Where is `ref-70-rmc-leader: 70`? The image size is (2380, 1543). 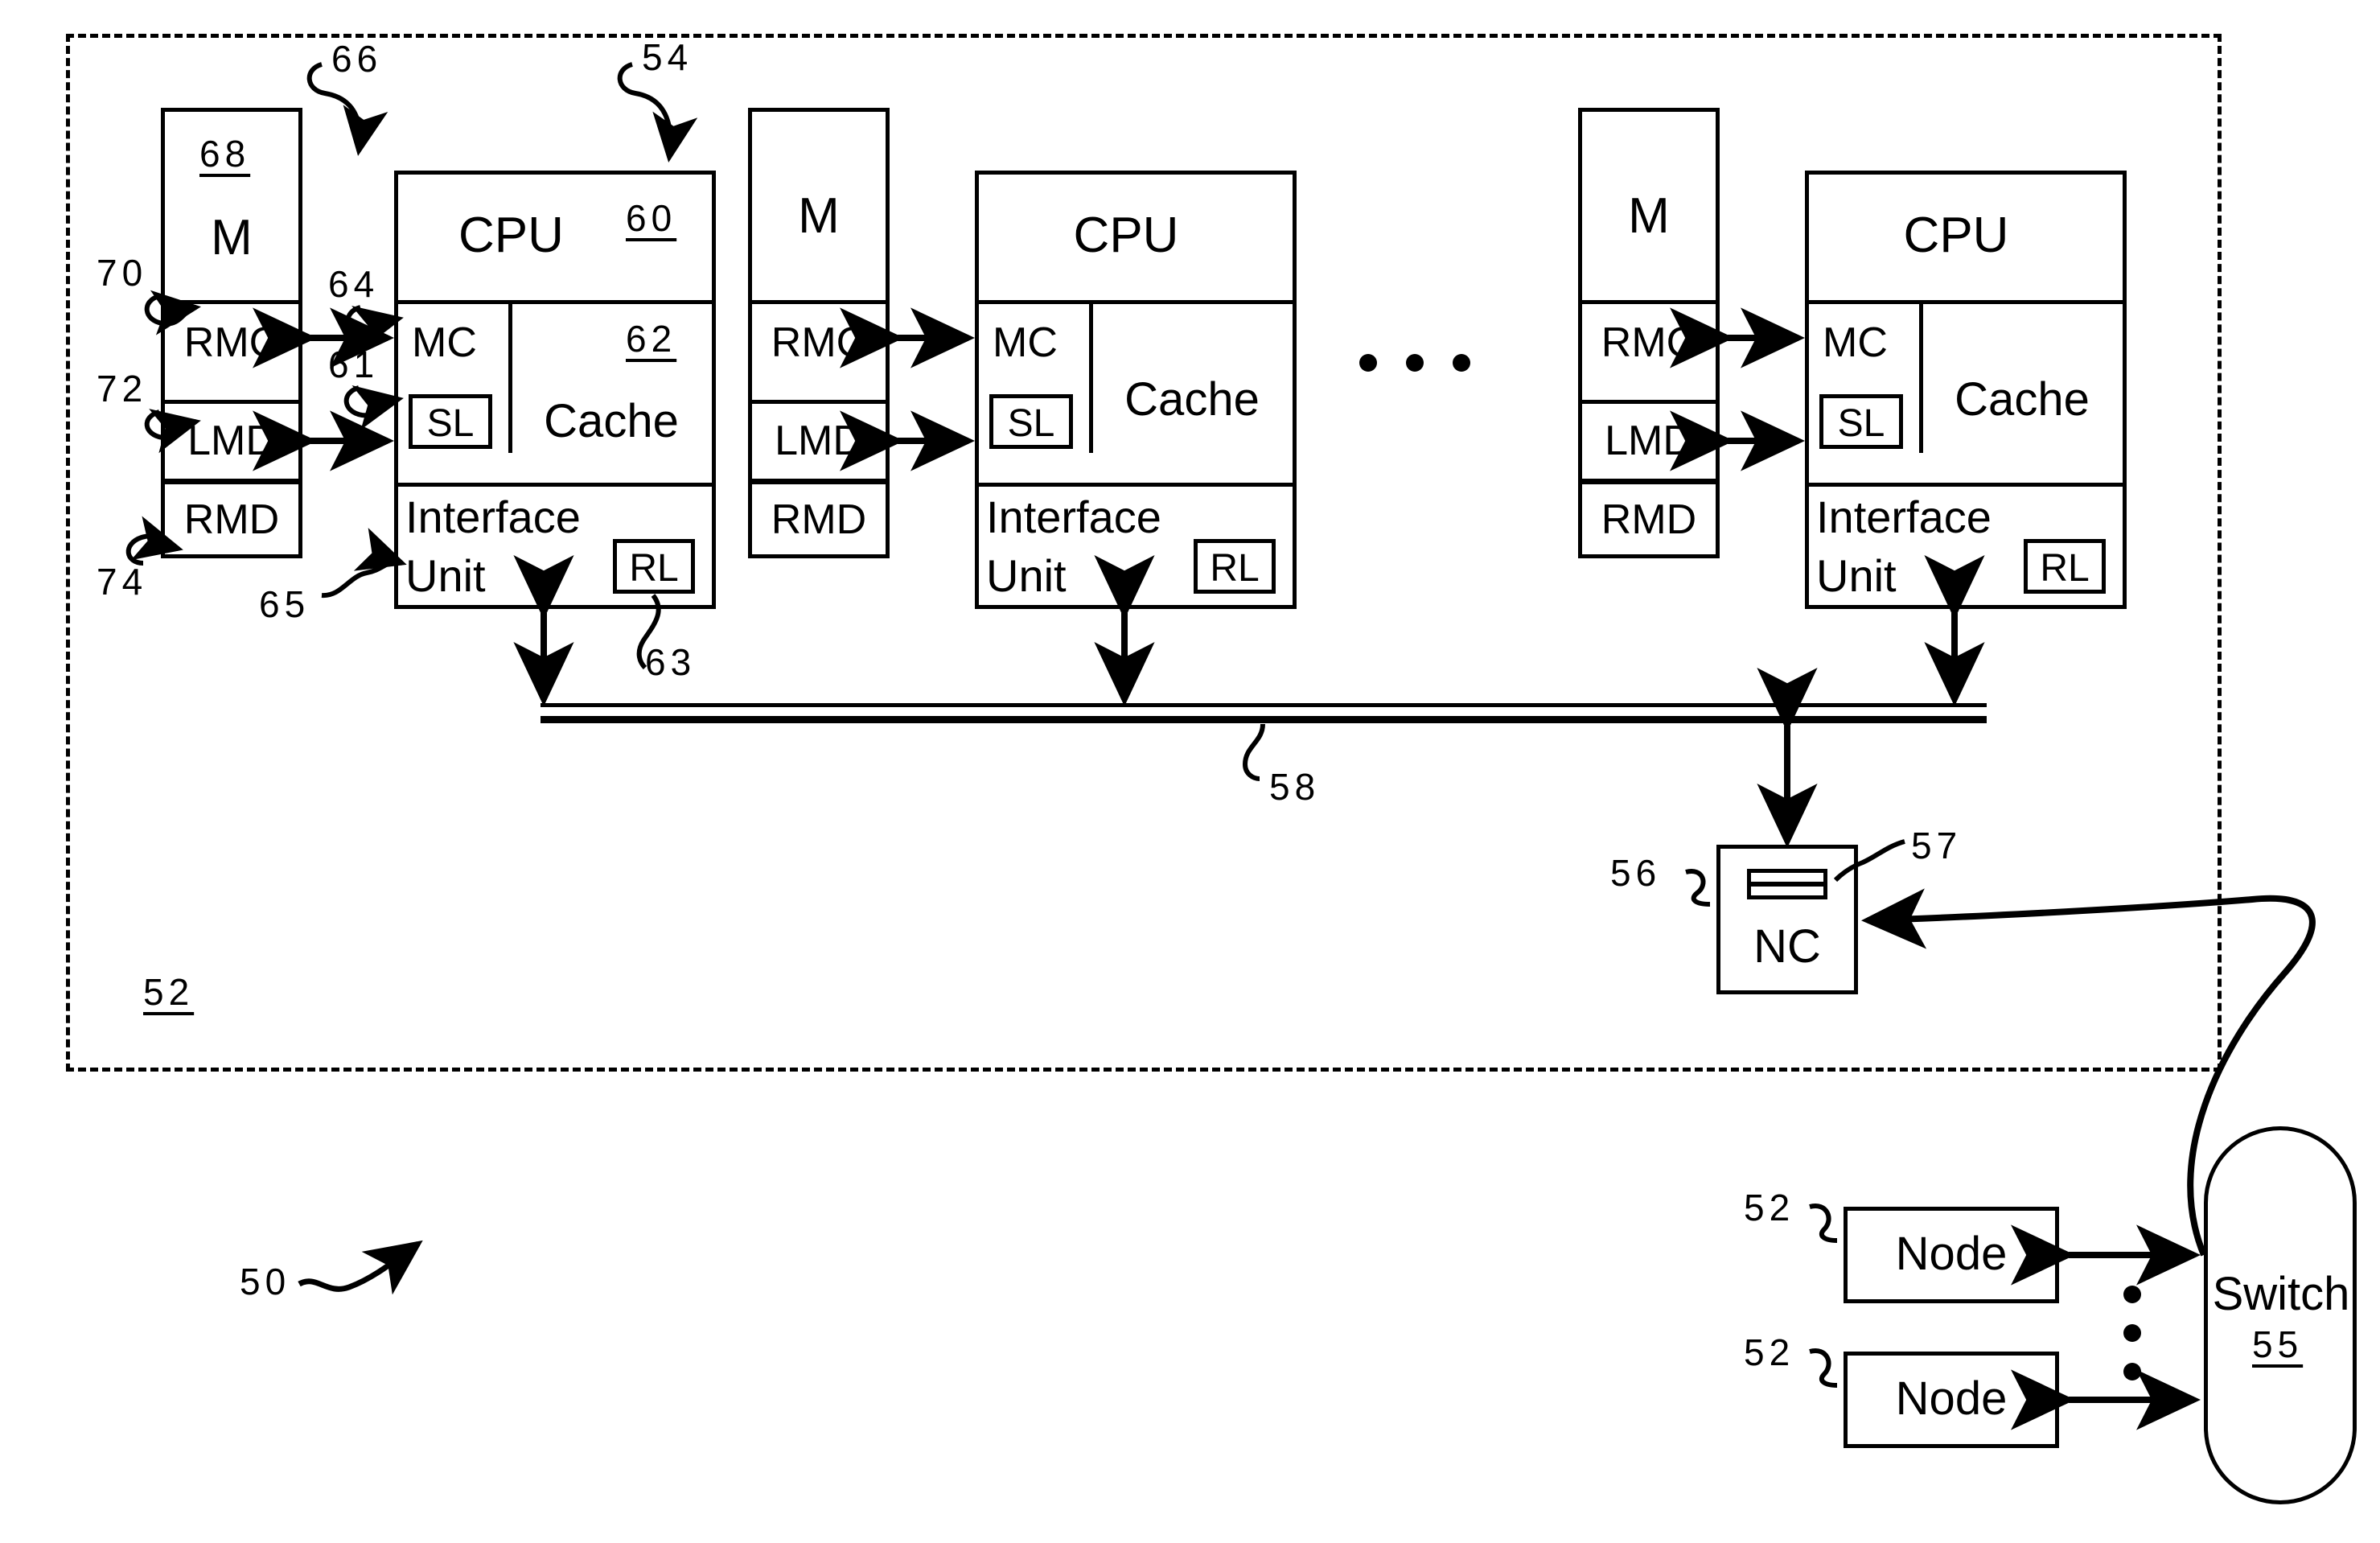
ref-70-rmc-leader: 70 is located at coordinates (123, 273).